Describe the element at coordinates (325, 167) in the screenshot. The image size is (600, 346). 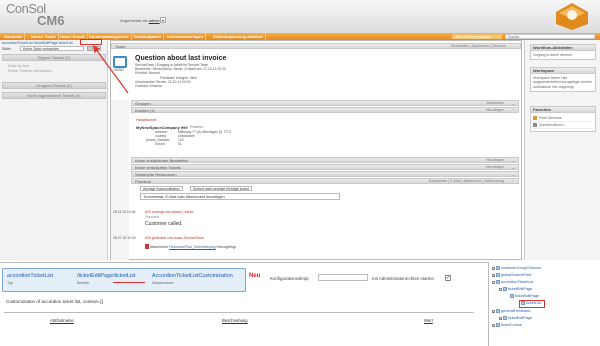
I see `linked-tickets-bar: Keine verknüpften Tickets Hinzufügen ⌄` at that location.